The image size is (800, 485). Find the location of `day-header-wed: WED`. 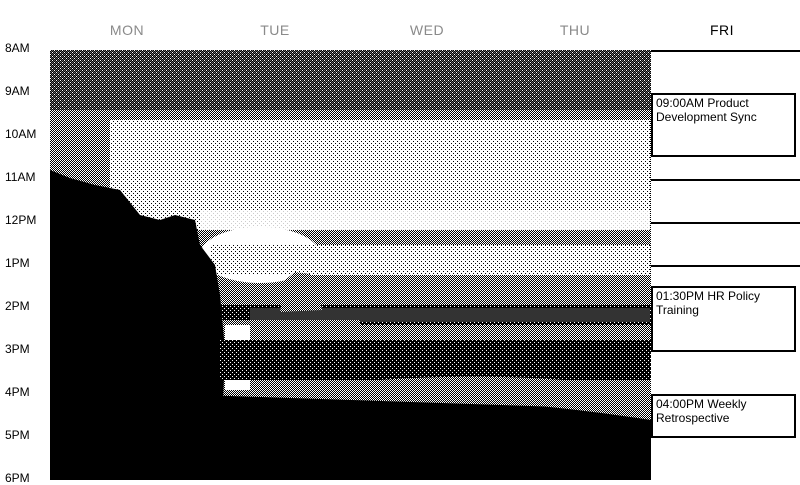

day-header-wed: WED is located at coordinates (427, 31).